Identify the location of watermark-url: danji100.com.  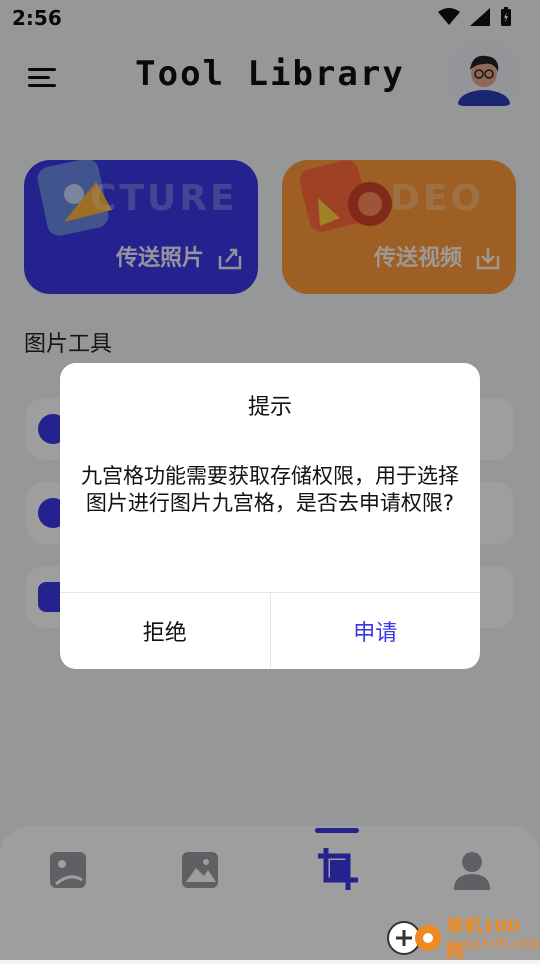
(493, 944).